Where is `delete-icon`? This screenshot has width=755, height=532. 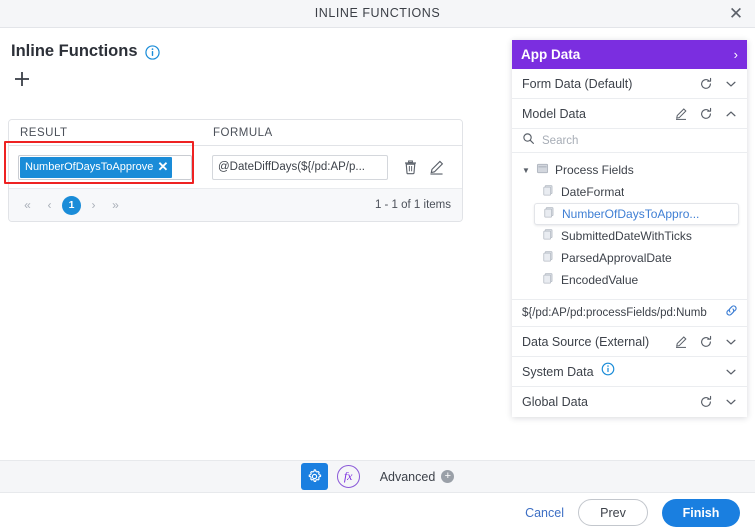 delete-icon is located at coordinates (410, 167).